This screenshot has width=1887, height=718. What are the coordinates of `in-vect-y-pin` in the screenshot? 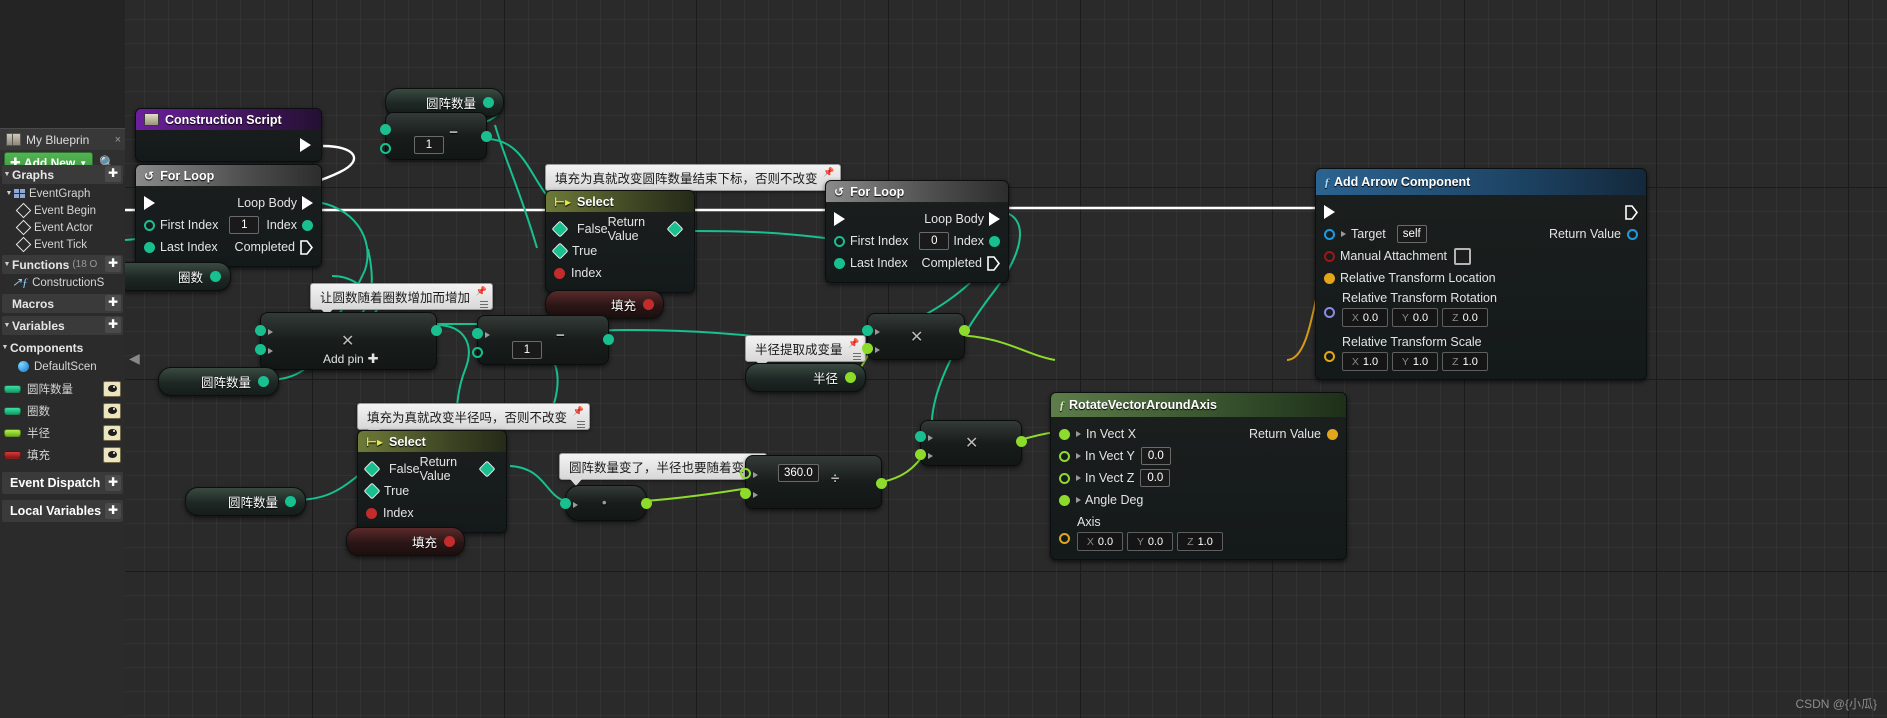 It's located at (1064, 456).